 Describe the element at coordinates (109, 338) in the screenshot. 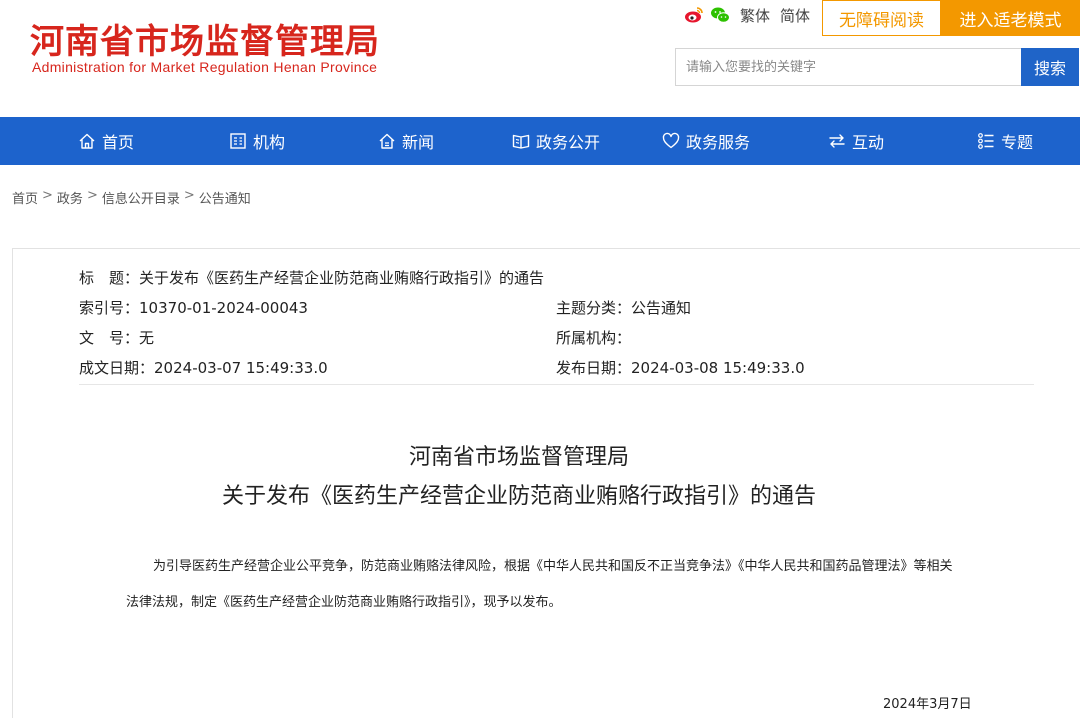

I see `meta-docno-label: 文 号：` at that location.